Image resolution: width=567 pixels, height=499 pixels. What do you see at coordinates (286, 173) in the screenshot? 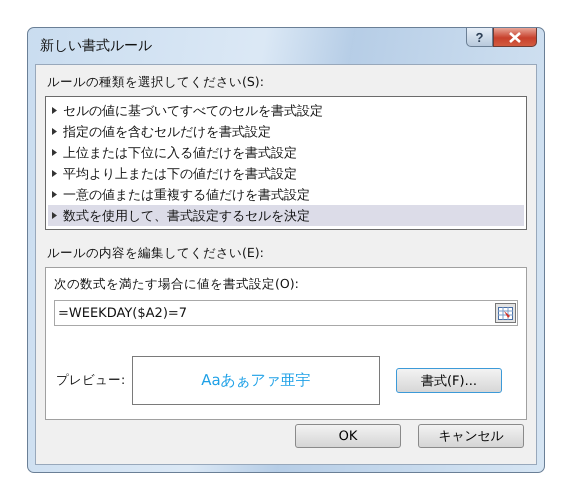
I see `rule-type-item: 平均より上または下の値だけを書式設定` at bounding box center [286, 173].